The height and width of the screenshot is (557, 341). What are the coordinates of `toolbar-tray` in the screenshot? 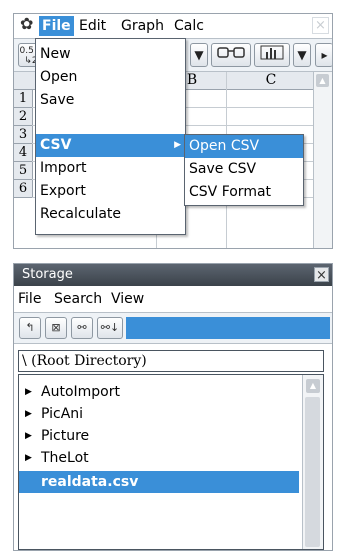 It's located at (228, 328).